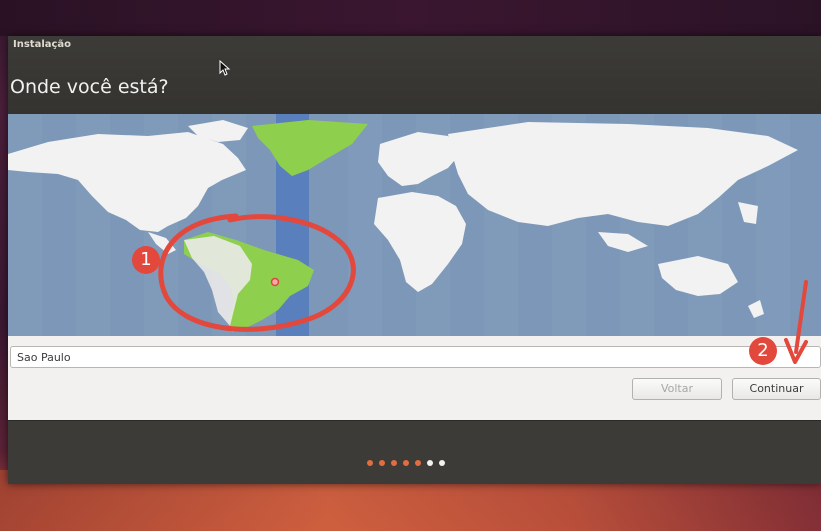 The image size is (821, 531). What do you see at coordinates (763, 351) in the screenshot?
I see `annotation-badge-2: 2` at bounding box center [763, 351].